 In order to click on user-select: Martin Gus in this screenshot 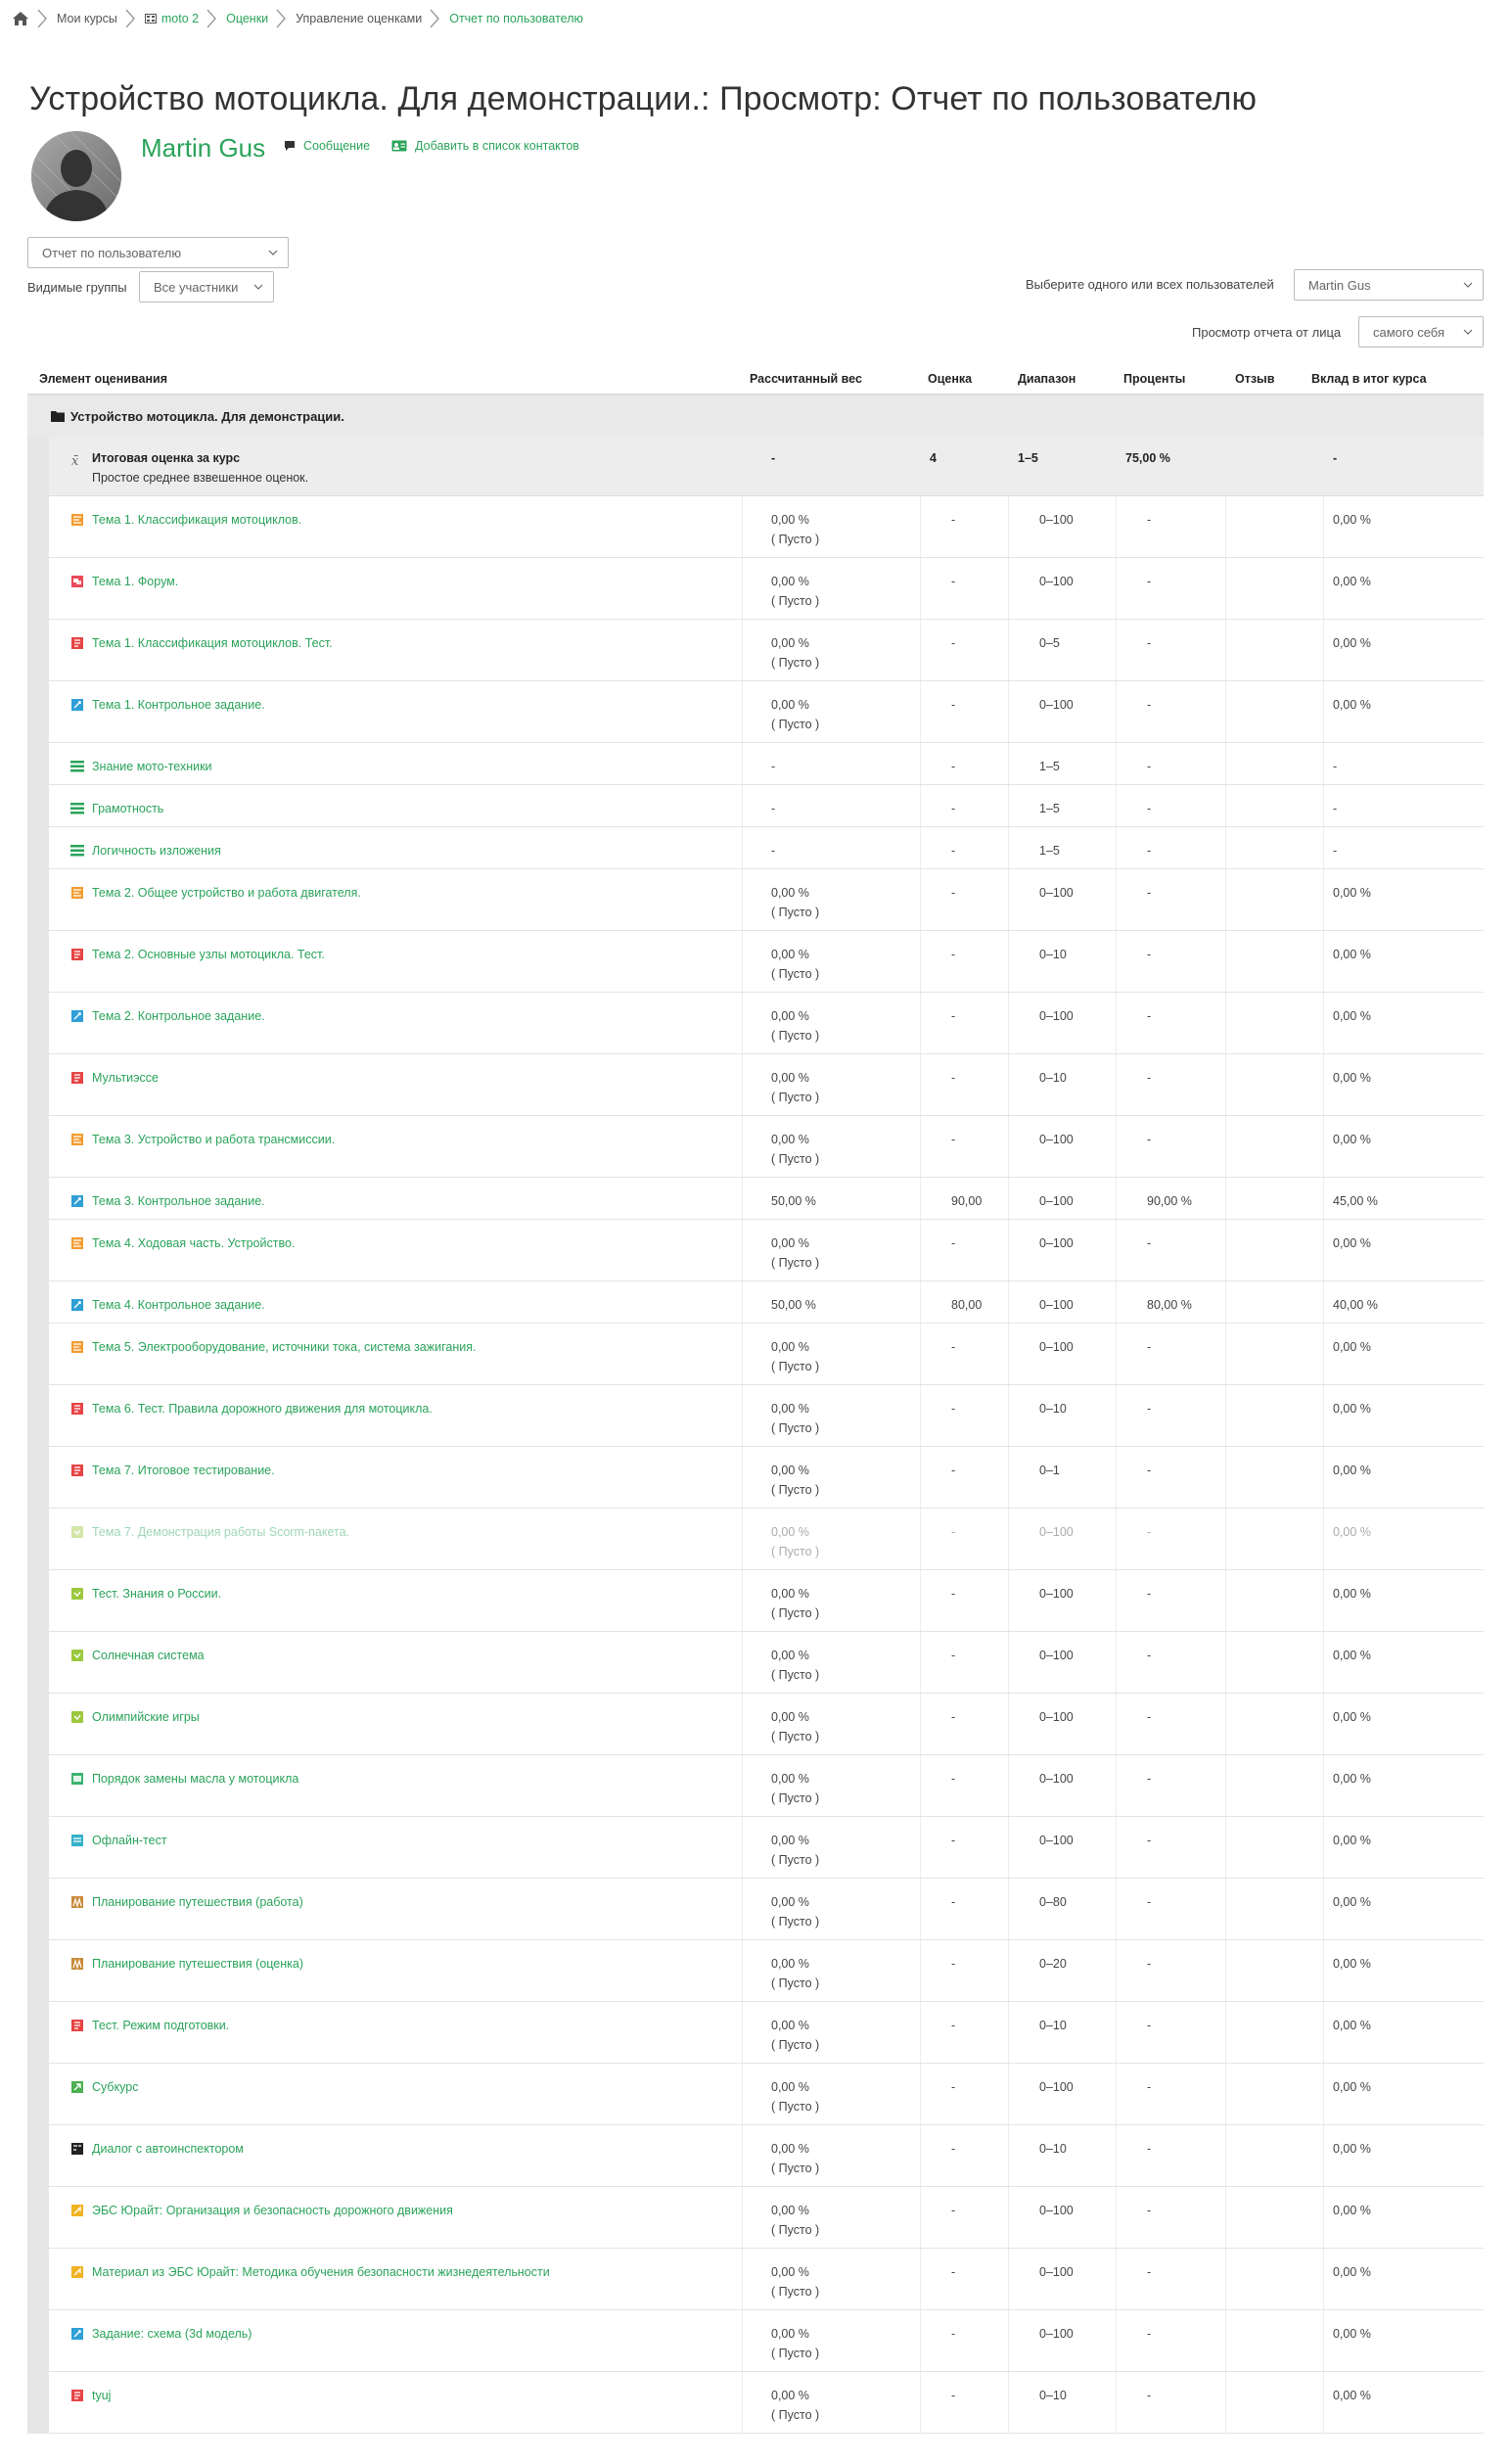, I will do `click(1389, 285)`.